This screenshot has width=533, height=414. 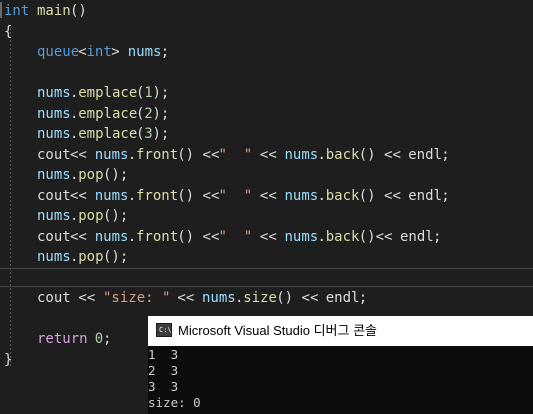 I want to click on code-token: (), so click(x=78, y=11).